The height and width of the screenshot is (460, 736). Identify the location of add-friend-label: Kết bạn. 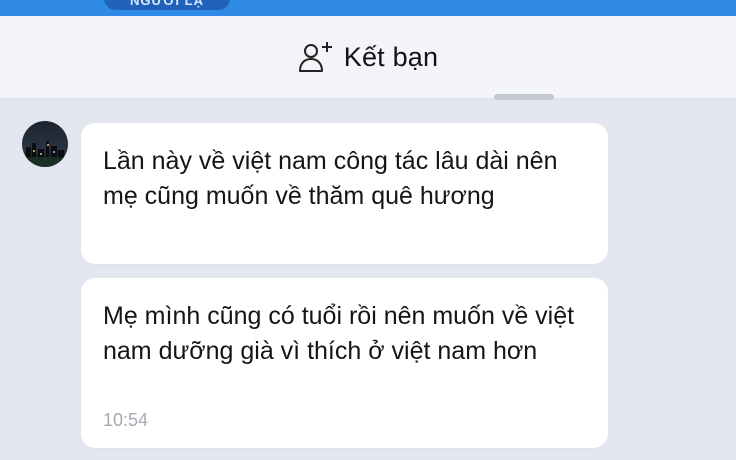
(391, 56).